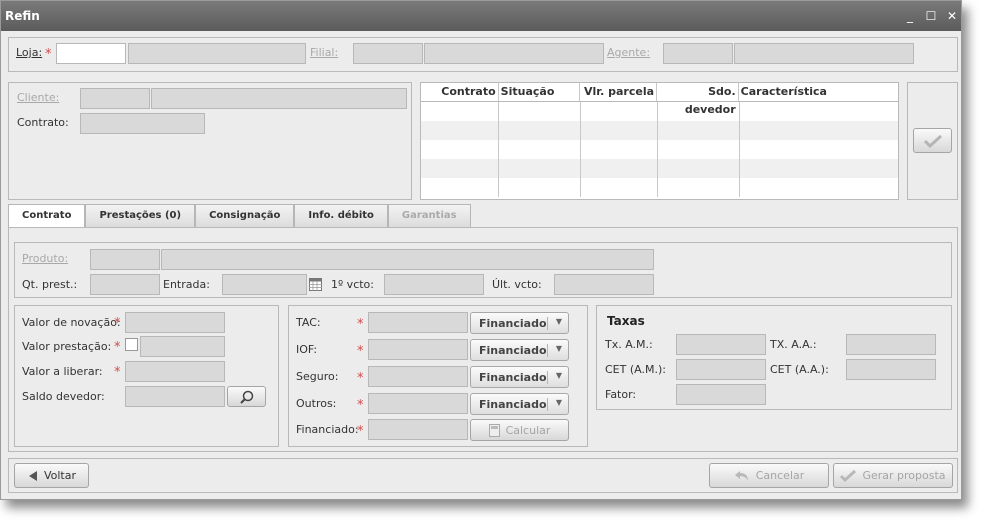  Describe the element at coordinates (63, 396) in the screenshot. I see `saldo-devedor-label: Saldo devedor:` at that location.